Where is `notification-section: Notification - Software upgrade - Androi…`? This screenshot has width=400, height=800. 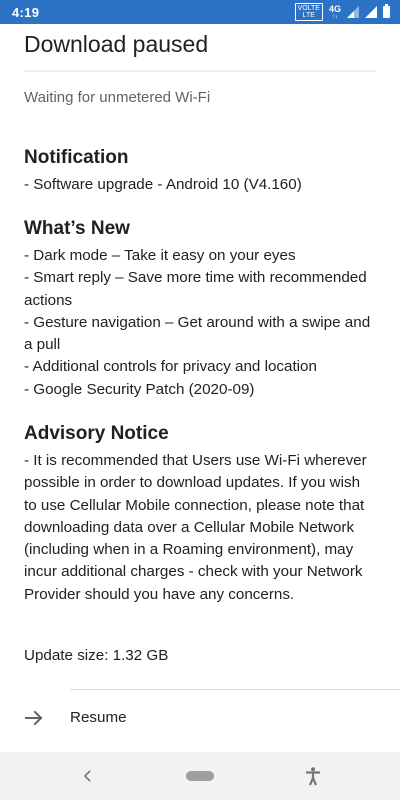 notification-section: Notification - Software upgrade - Androi… is located at coordinates (200, 171).